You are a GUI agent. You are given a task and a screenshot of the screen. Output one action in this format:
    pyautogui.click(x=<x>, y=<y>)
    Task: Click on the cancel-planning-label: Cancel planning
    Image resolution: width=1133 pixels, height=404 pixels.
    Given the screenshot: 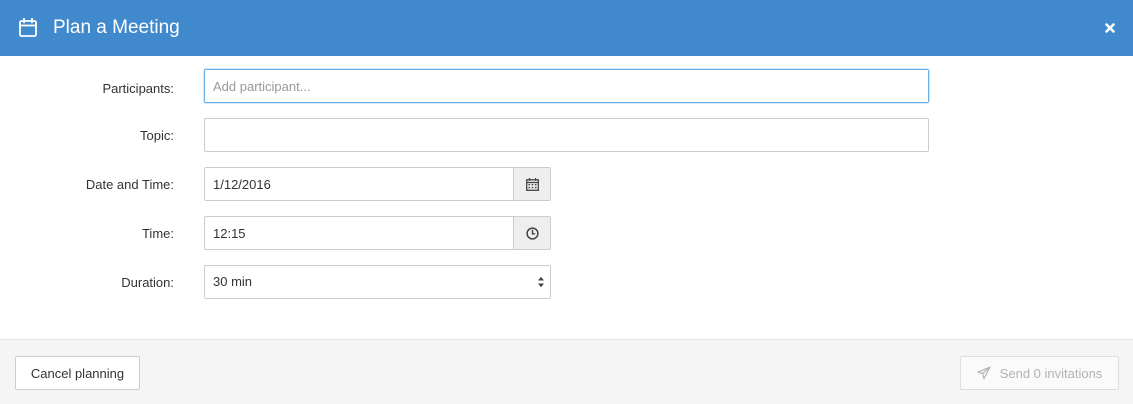 What is the action you would take?
    pyautogui.click(x=77, y=373)
    